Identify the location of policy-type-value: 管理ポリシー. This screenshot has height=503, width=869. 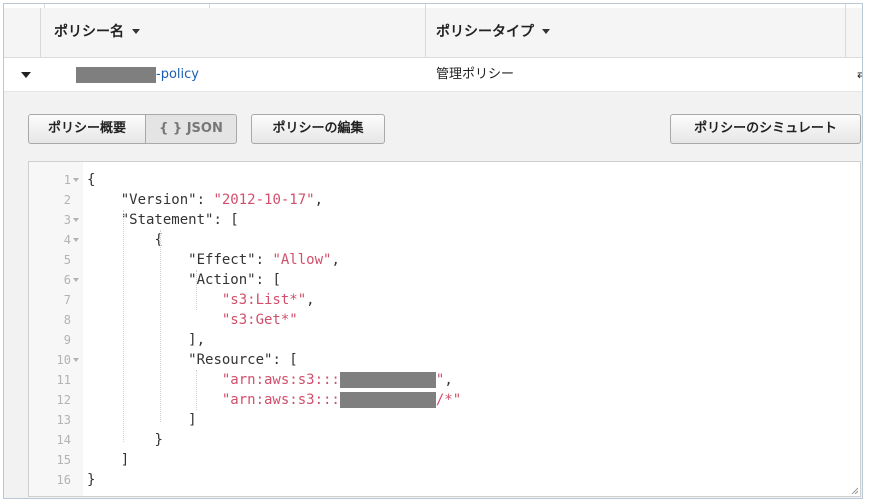
(475, 74).